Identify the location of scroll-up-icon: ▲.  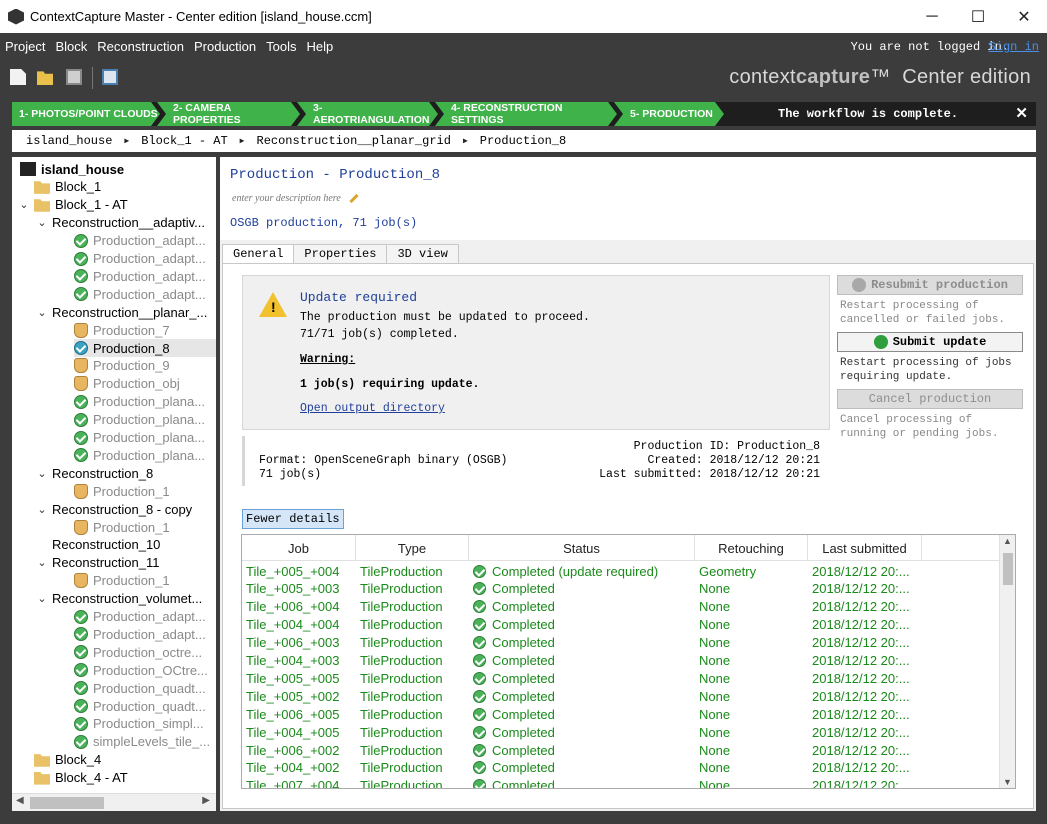
(1007, 541).